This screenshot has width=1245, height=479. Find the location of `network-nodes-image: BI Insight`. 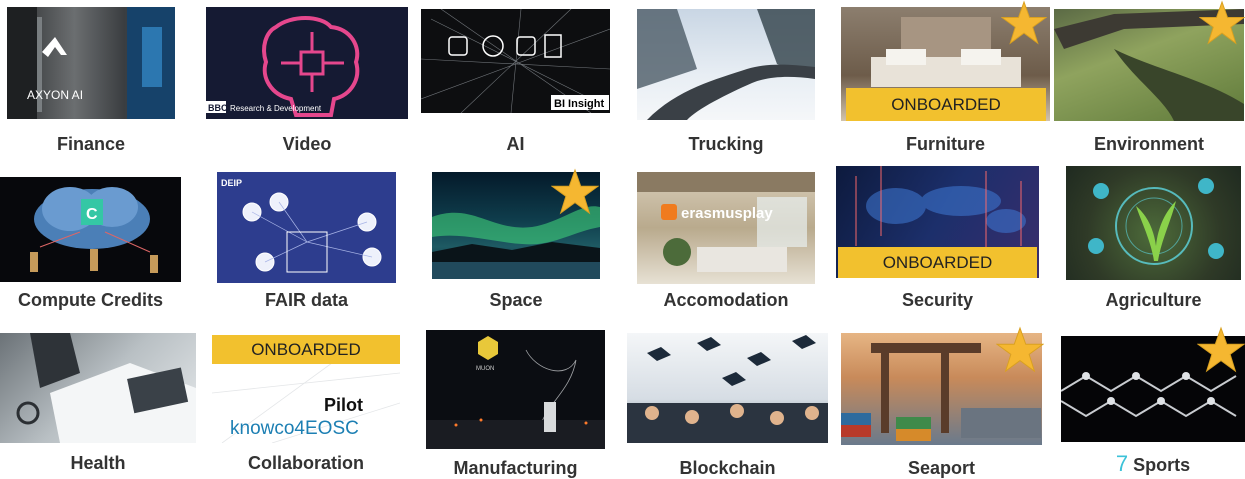

network-nodes-image: BI Insight is located at coordinates (515, 61).